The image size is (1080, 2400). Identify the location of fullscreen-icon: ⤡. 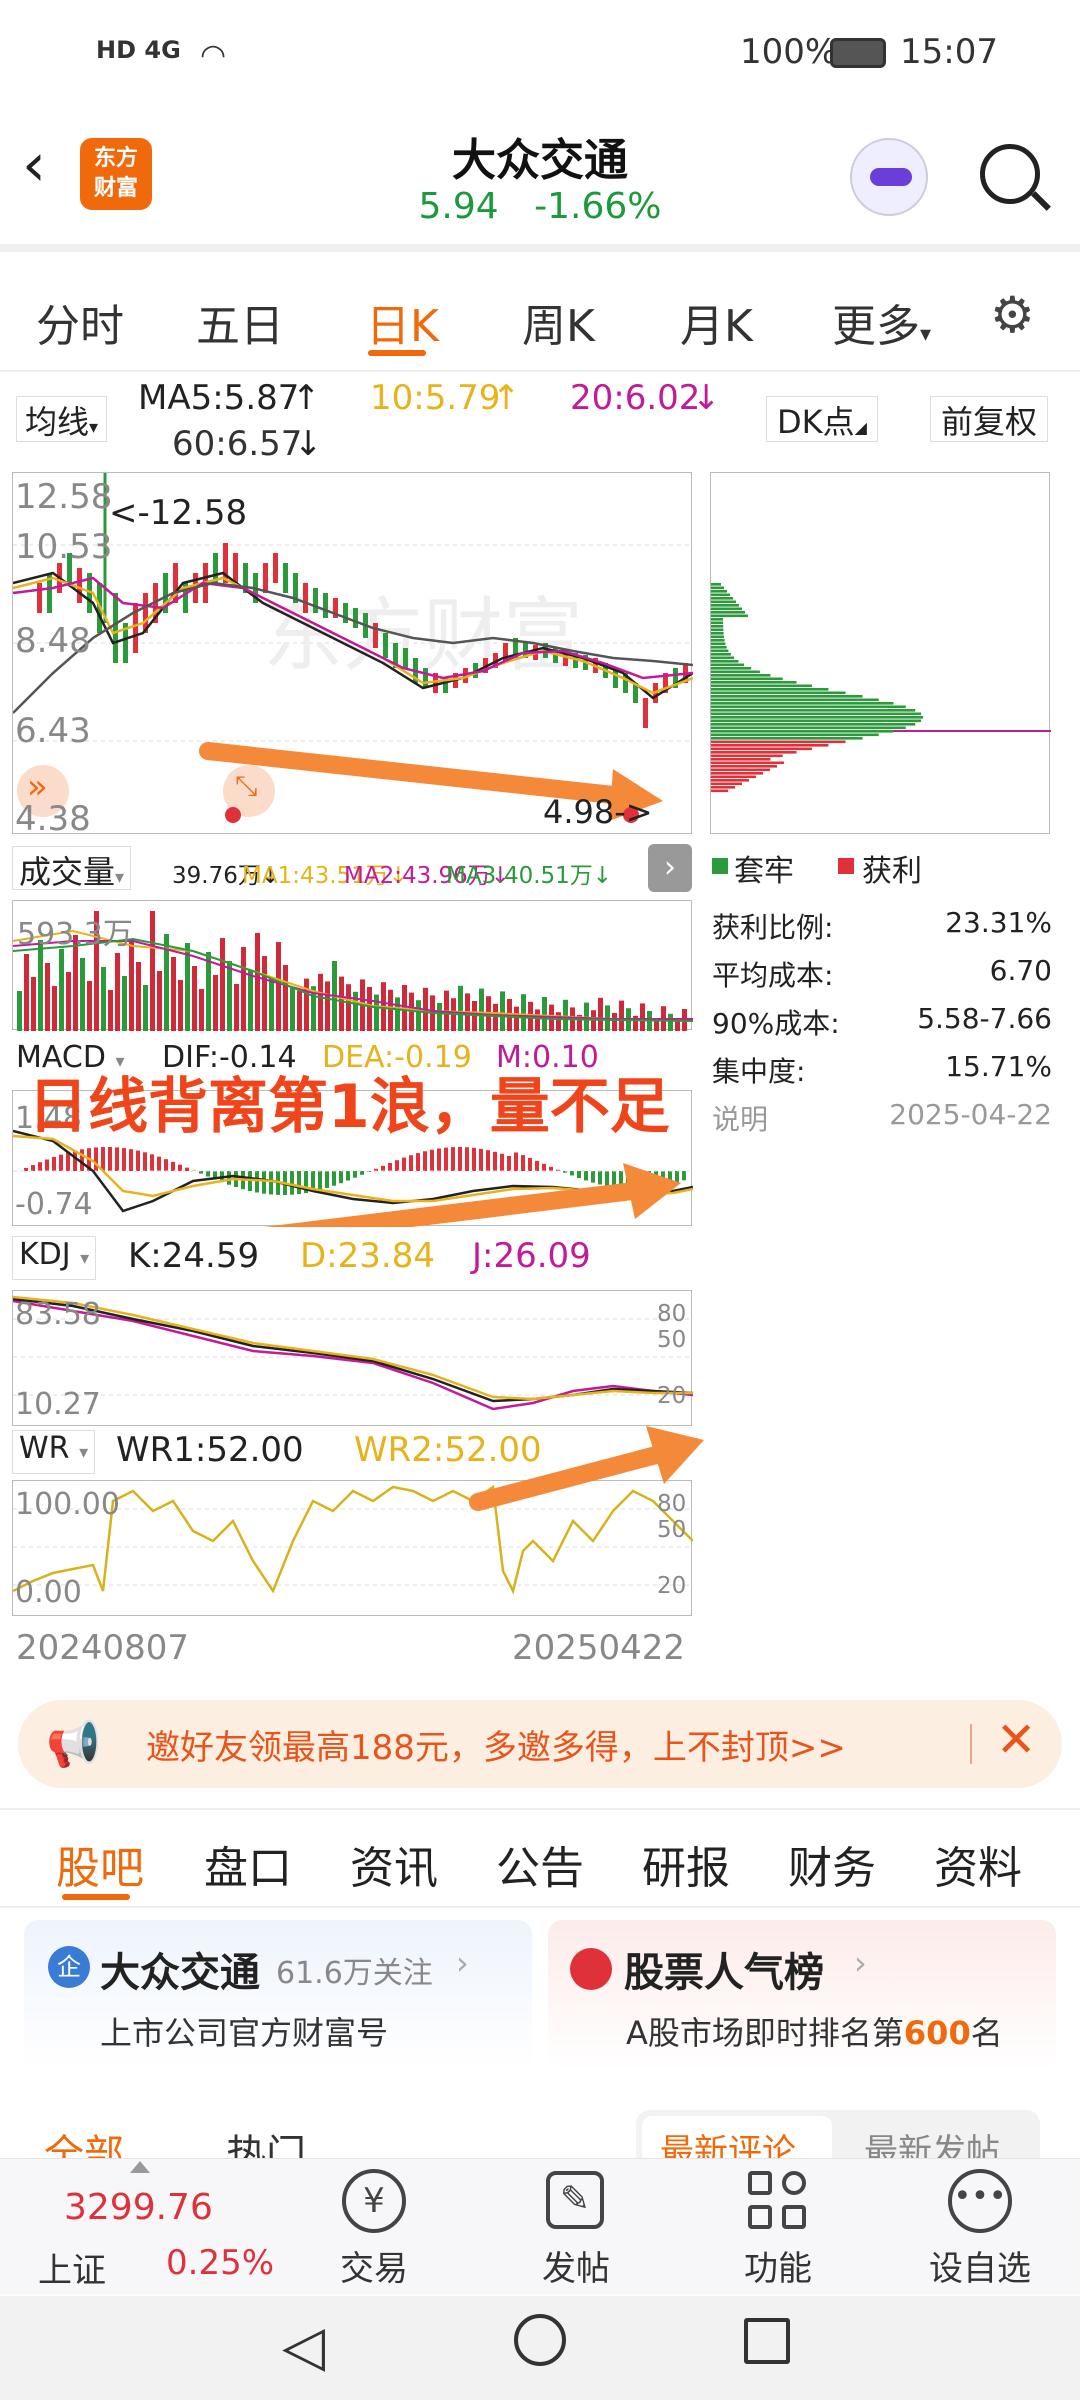
(246, 786).